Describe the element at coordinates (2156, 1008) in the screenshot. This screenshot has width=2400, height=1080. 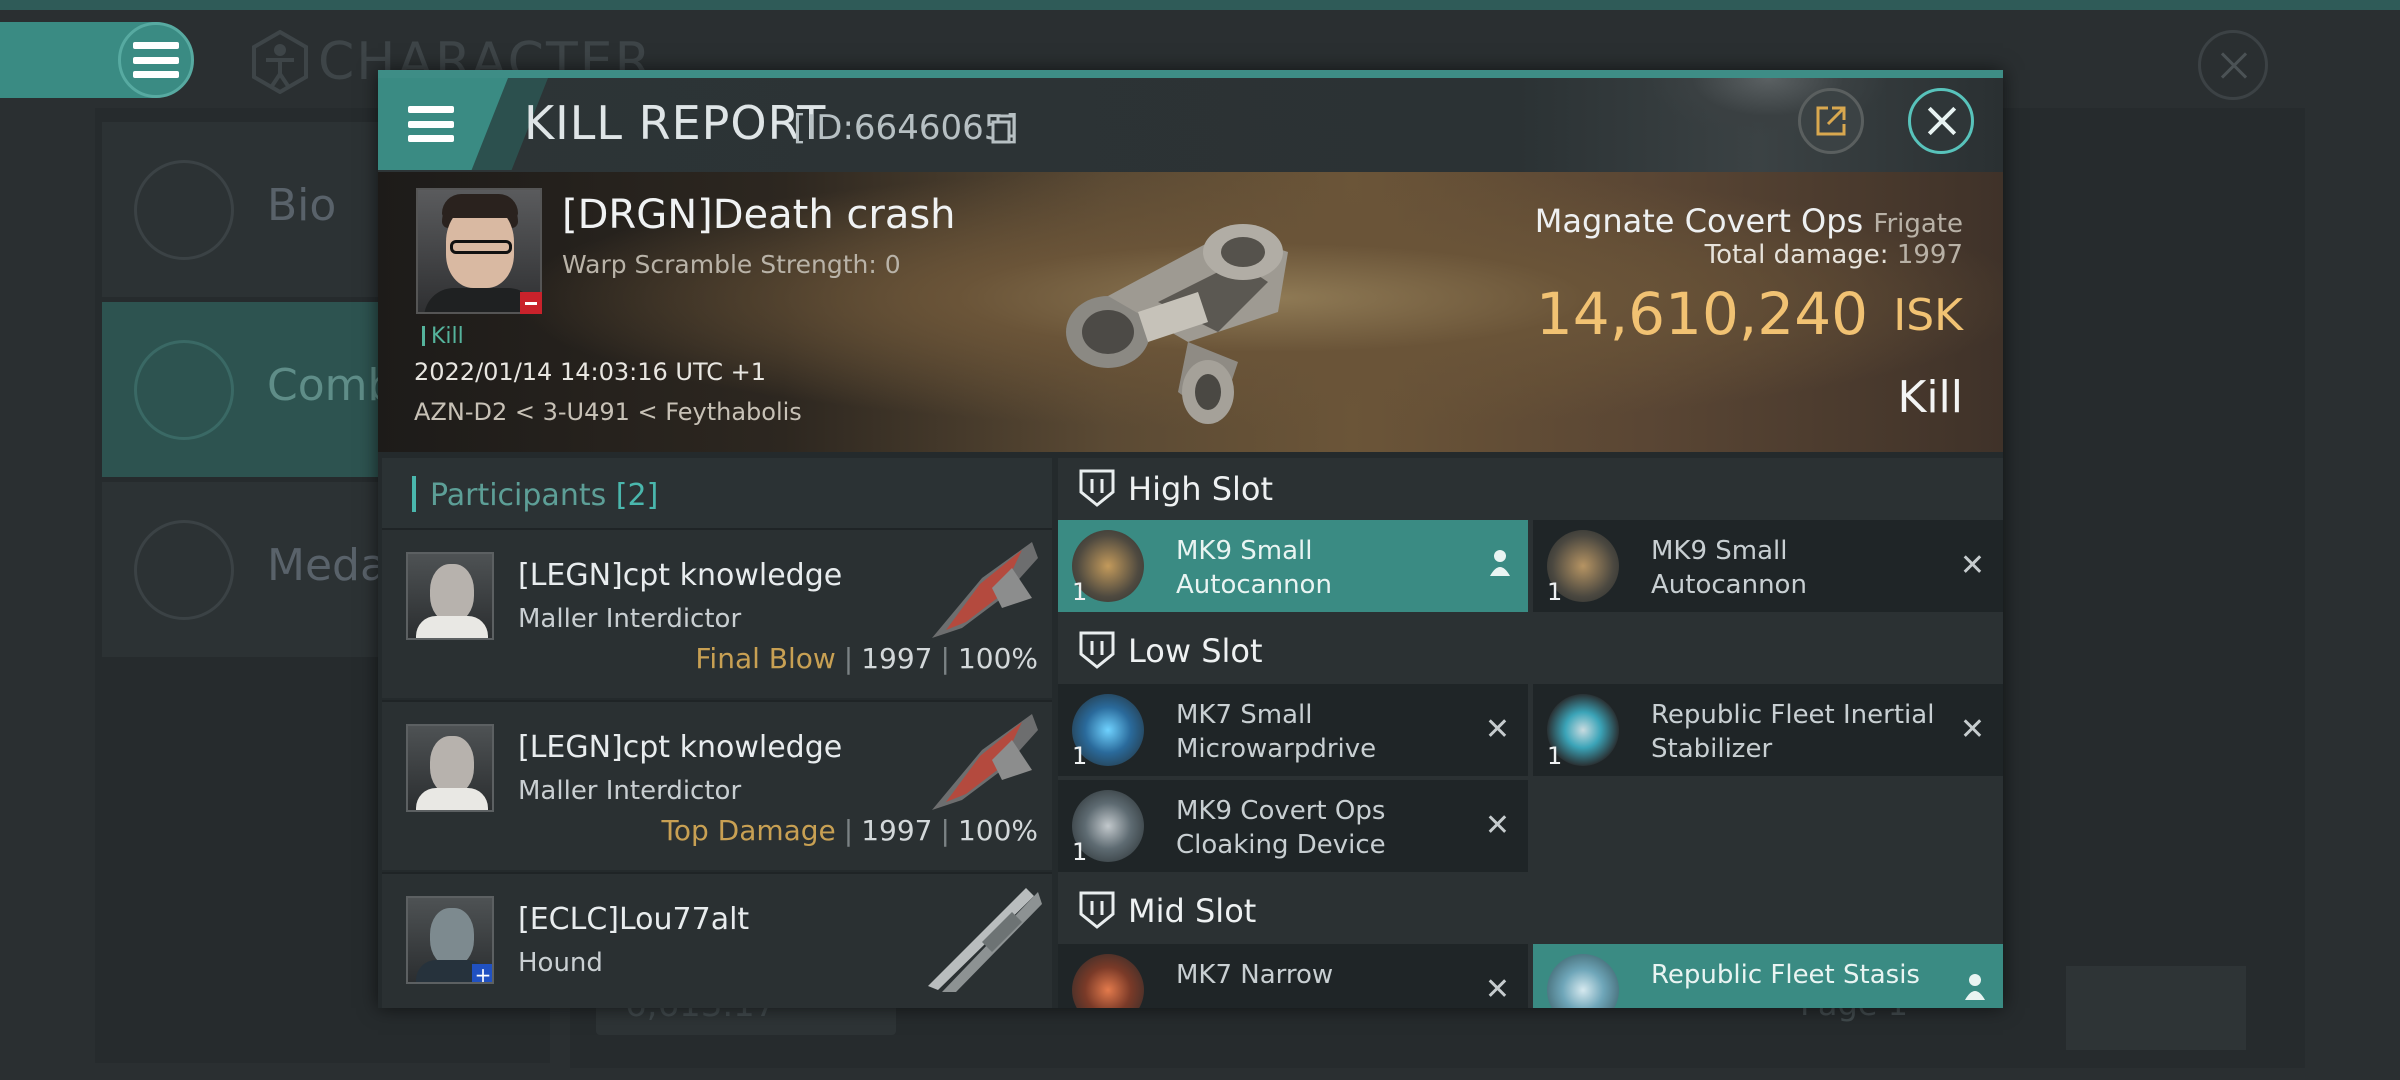
I see `filter-button` at that location.